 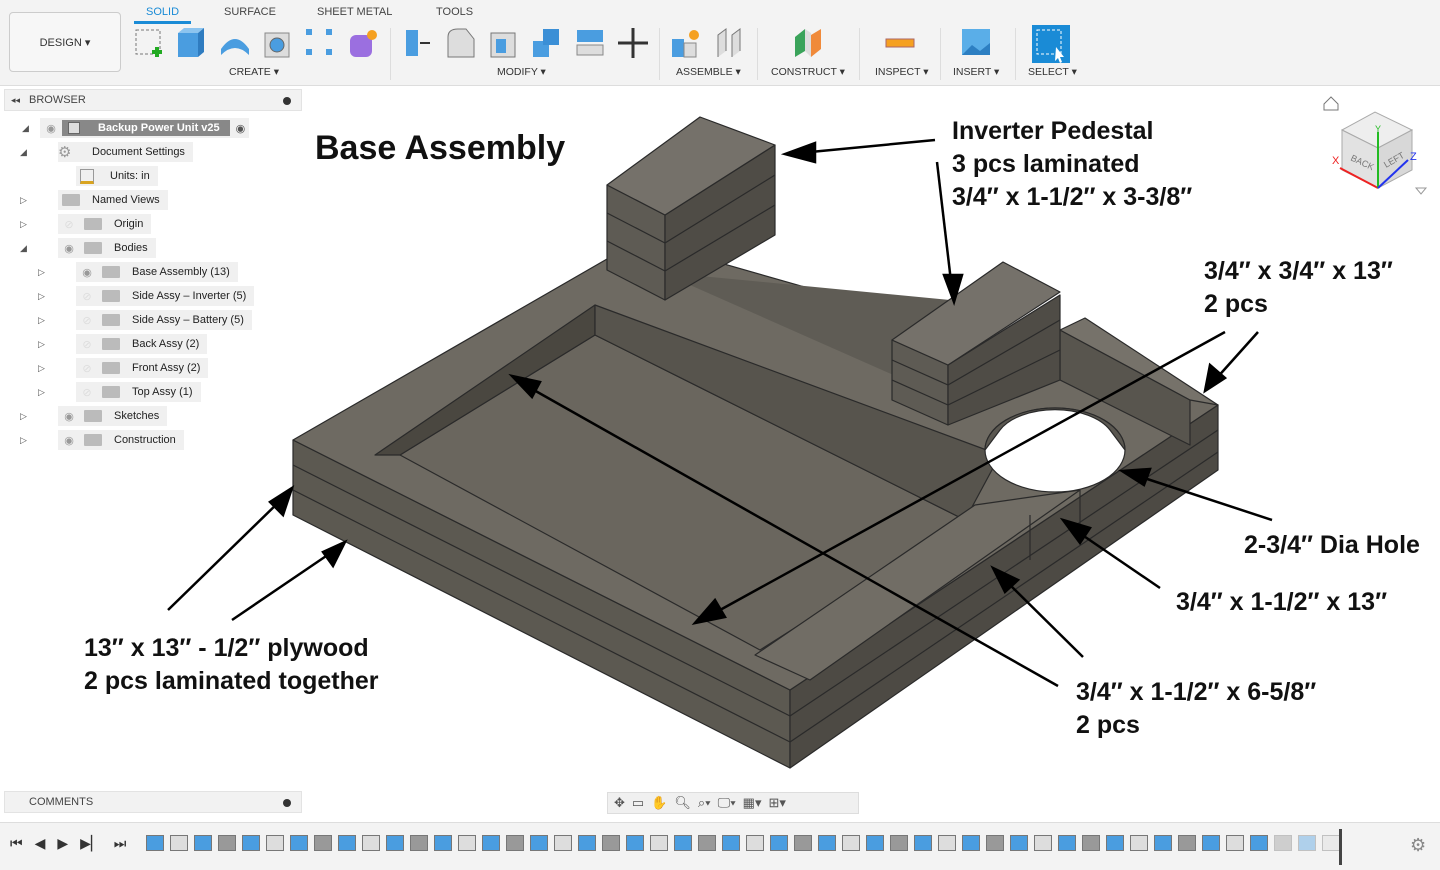 I want to click on first-step-icon: ⏮, so click(x=16, y=843).